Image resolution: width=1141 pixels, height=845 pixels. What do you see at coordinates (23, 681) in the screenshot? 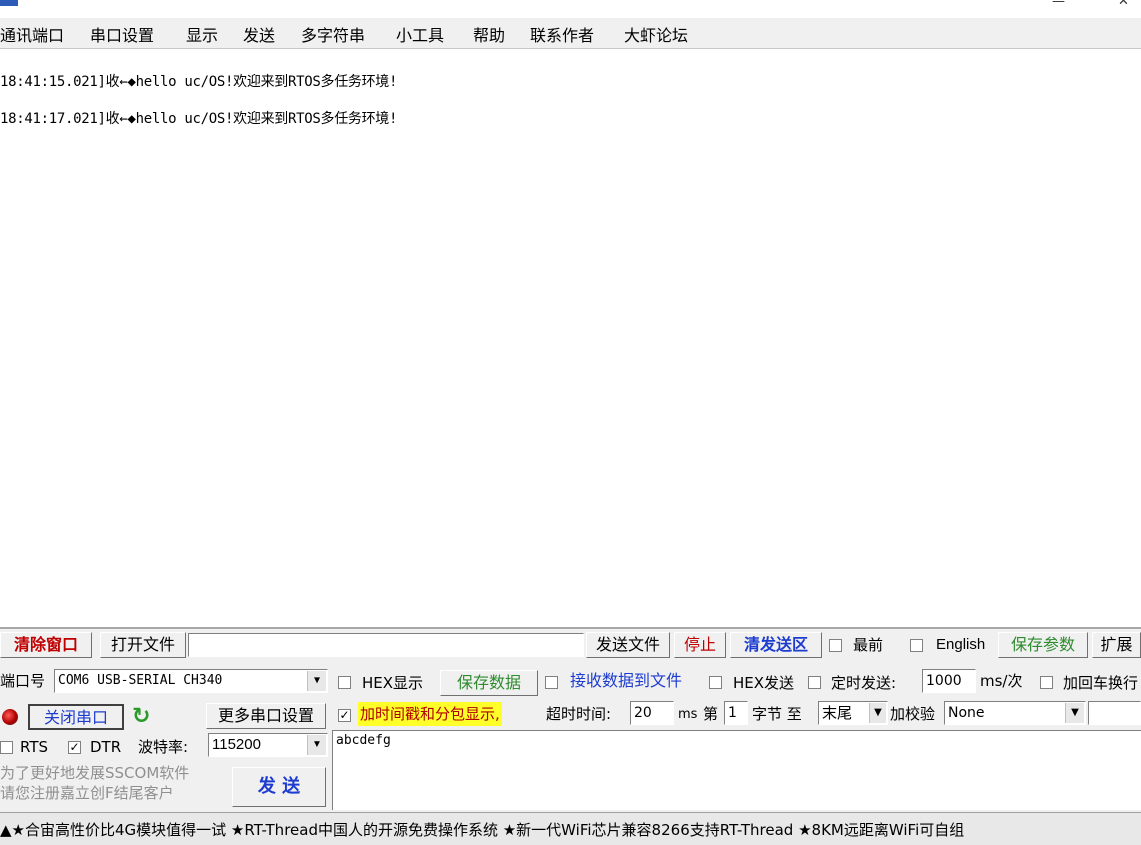
I see `port-label: 端口号` at bounding box center [23, 681].